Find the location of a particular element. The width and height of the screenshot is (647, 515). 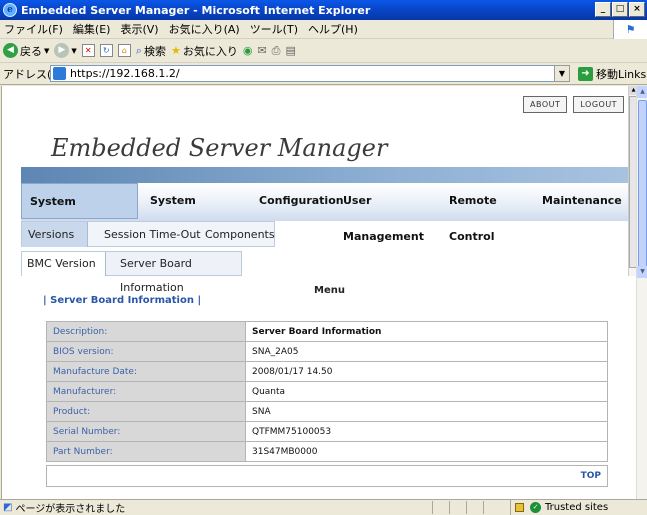

security-zone: ✓ Trusted sites is located at coordinates (559, 507).